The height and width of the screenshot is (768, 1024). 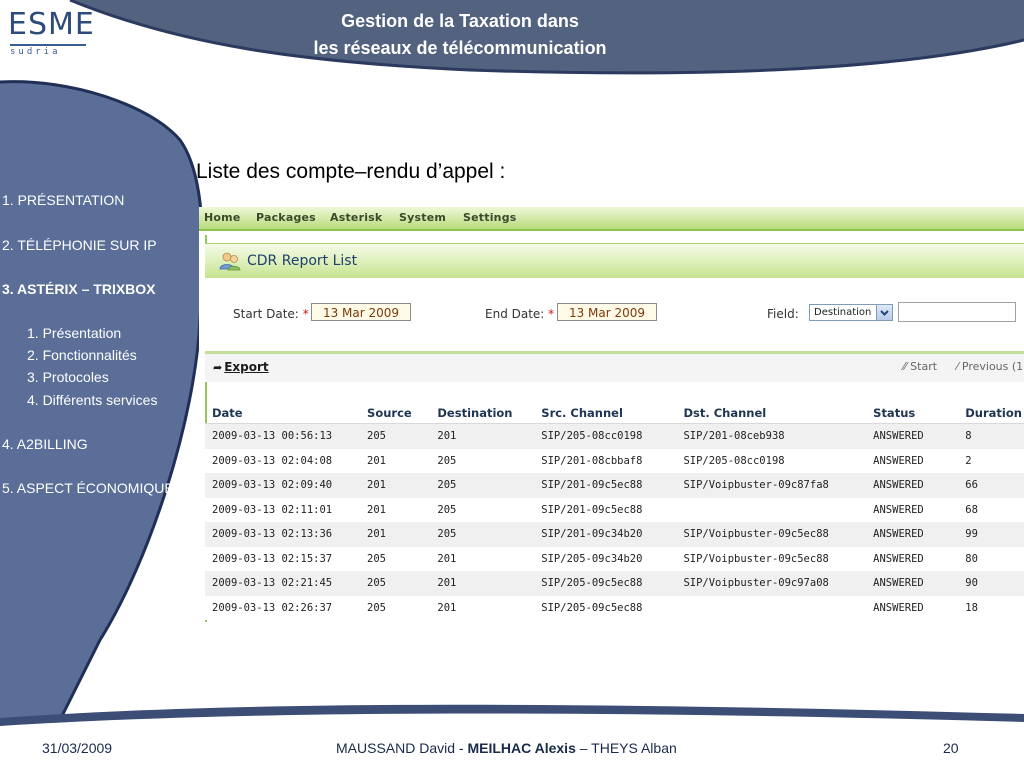 What do you see at coordinates (924, 366) in the screenshot?
I see `pager-start: ⁄⁄ Start` at bounding box center [924, 366].